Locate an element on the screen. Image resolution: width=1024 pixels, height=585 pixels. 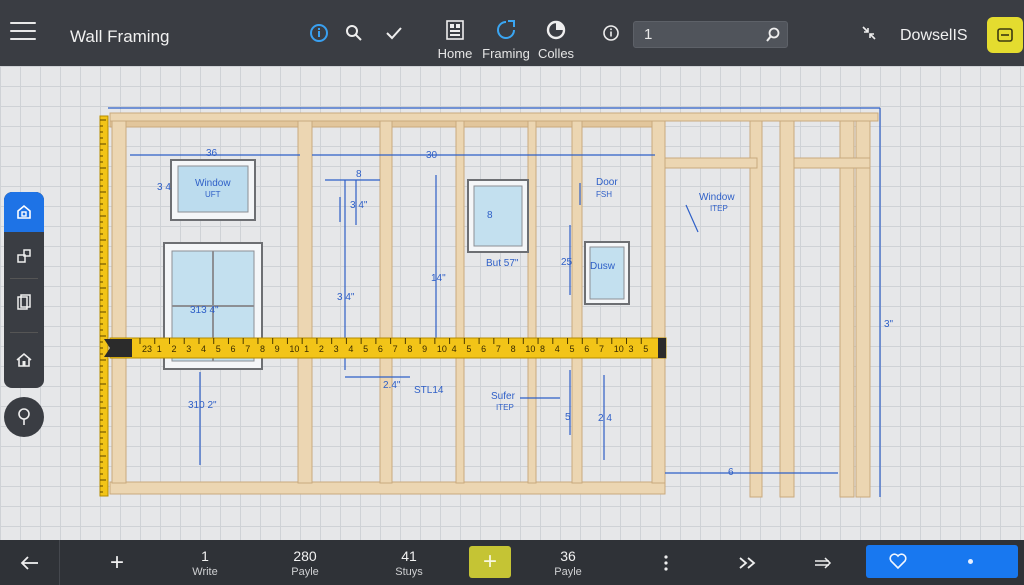
top-plate is located at coordinates (494, 117).